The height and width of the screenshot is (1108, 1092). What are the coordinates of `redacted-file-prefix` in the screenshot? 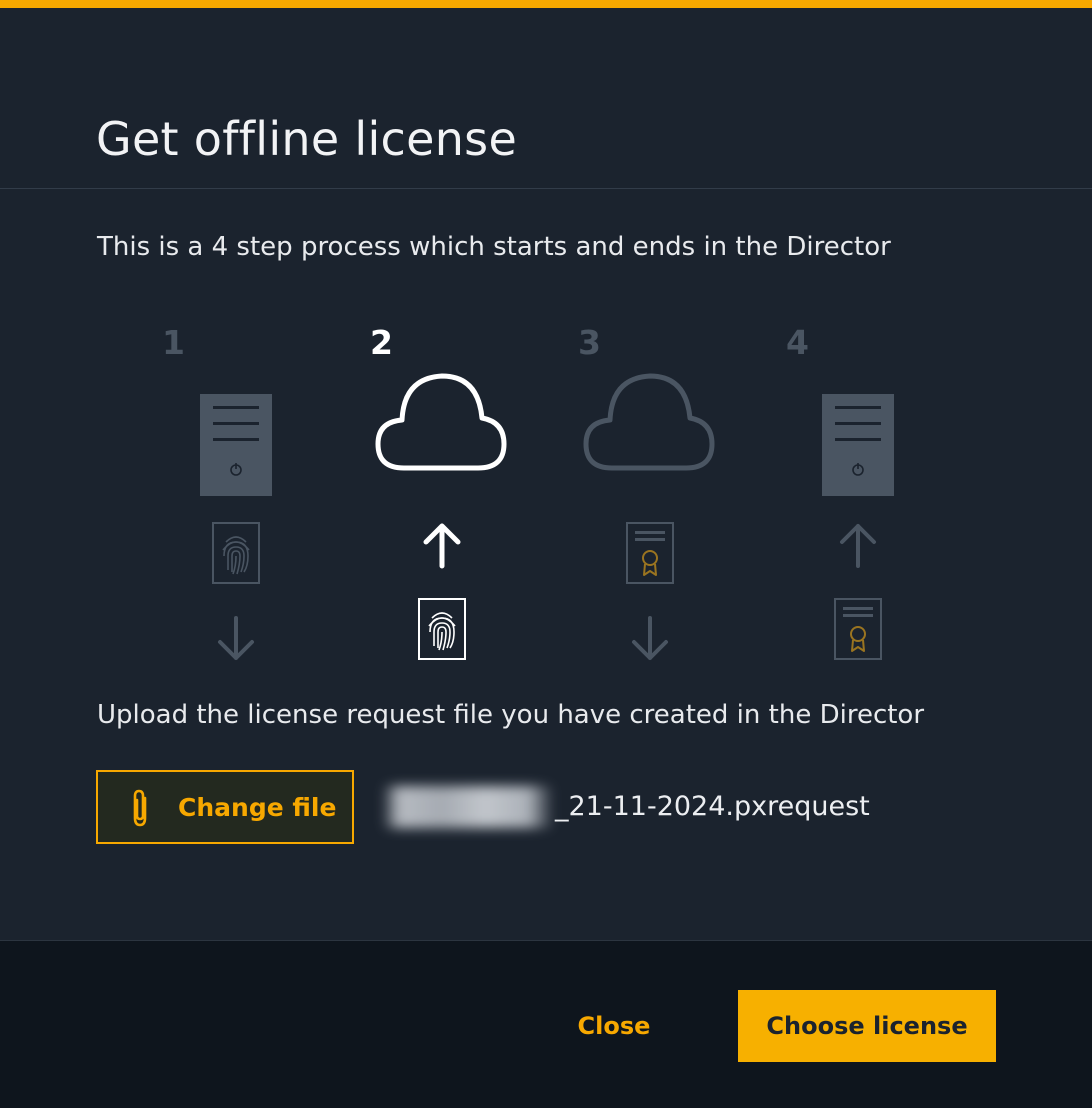 It's located at (468, 807).